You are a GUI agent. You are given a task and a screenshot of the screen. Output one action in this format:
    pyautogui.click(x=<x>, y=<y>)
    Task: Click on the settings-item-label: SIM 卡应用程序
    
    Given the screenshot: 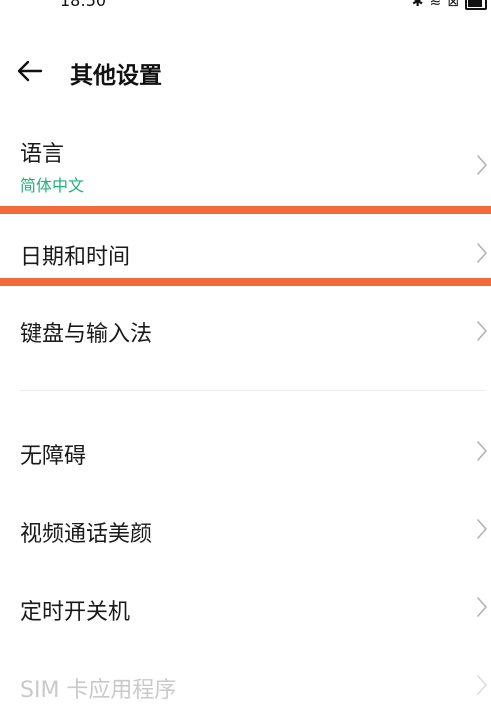 What is the action you would take?
    pyautogui.click(x=98, y=690)
    